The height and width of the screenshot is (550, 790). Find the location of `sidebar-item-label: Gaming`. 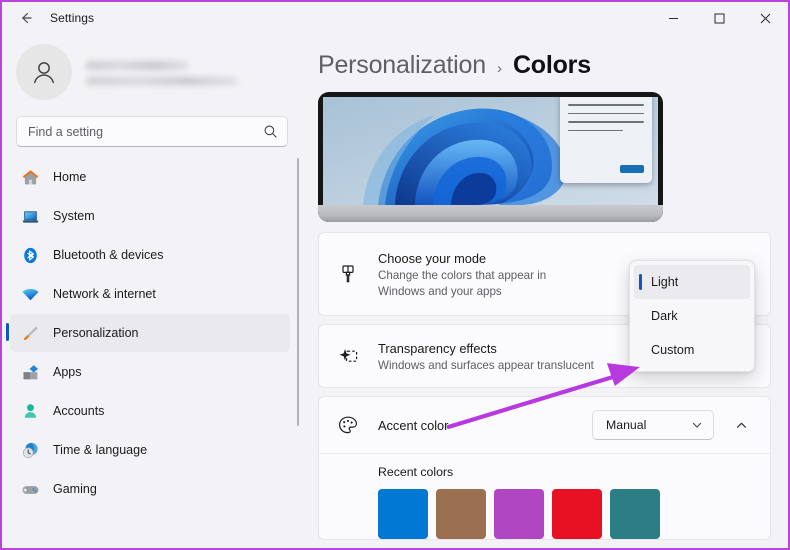

sidebar-item-label: Gaming is located at coordinates (75, 489).